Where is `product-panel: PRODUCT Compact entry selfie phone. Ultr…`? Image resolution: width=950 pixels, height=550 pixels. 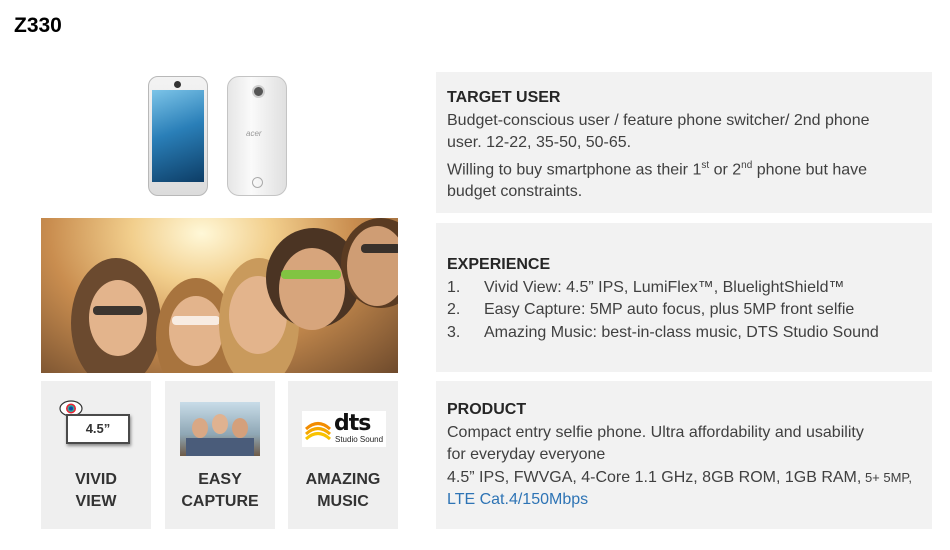 product-panel: PRODUCT Compact entry selfie phone. Ultr… is located at coordinates (684, 455).